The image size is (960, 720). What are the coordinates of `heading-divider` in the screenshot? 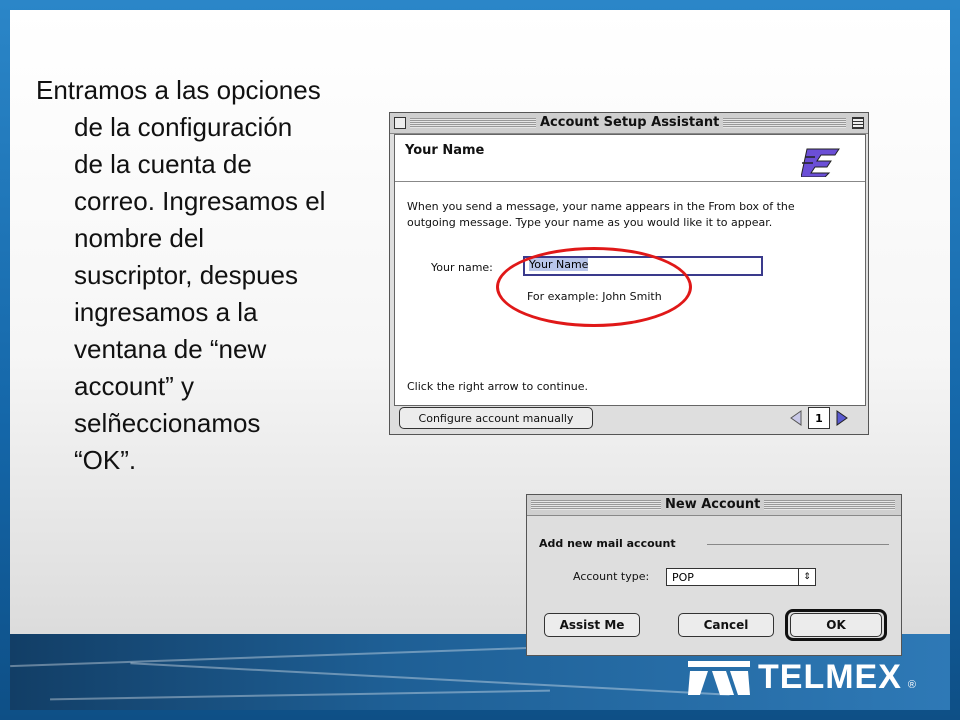 It's located at (630, 181).